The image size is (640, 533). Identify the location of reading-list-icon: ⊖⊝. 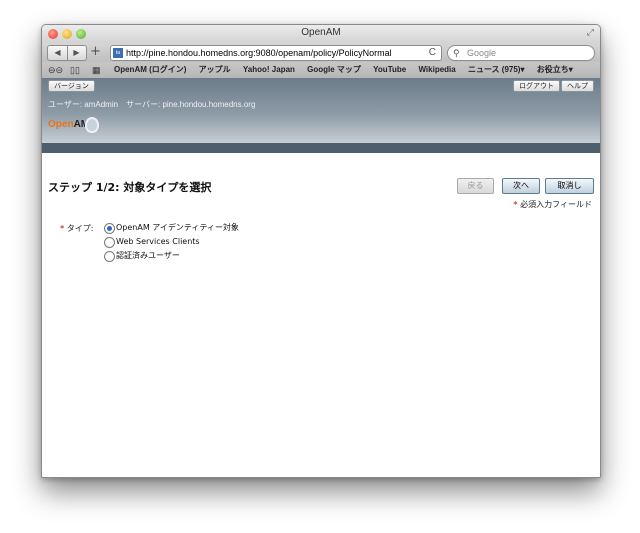
(55, 70).